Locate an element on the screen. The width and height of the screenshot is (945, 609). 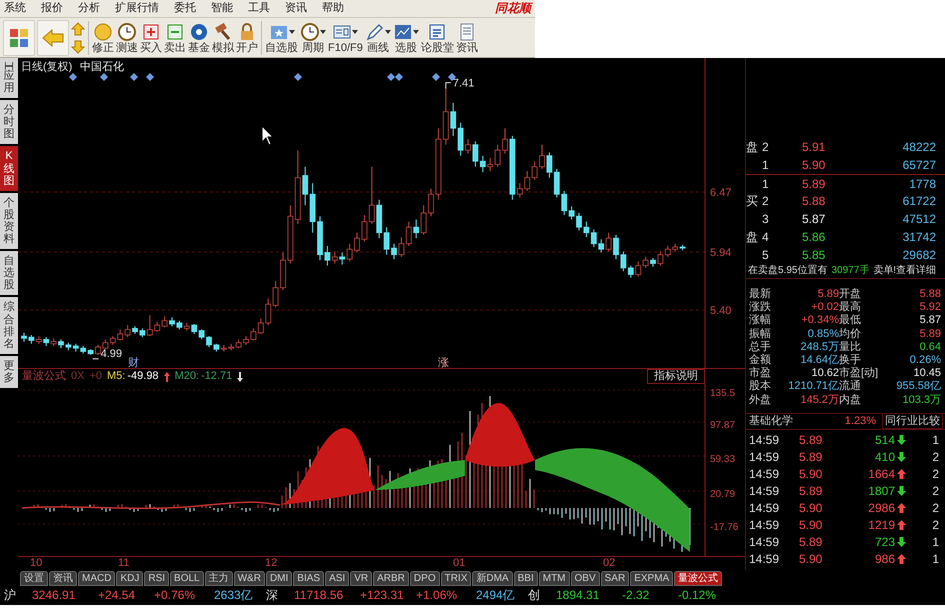
down-button is located at coordinates (78, 47).